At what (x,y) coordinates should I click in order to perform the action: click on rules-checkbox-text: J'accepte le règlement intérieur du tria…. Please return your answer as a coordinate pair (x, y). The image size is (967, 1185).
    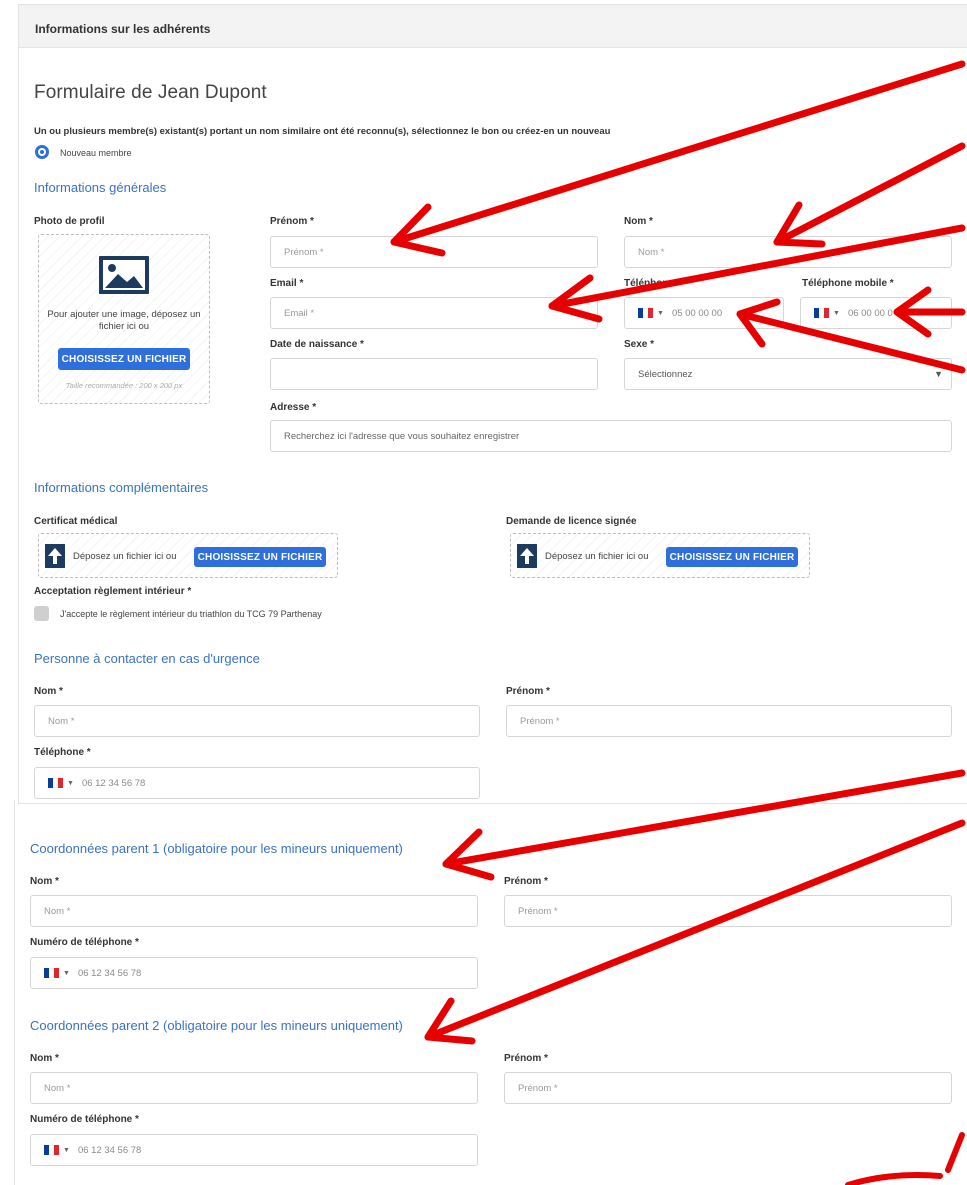
    Looking at the image, I should click on (191, 614).